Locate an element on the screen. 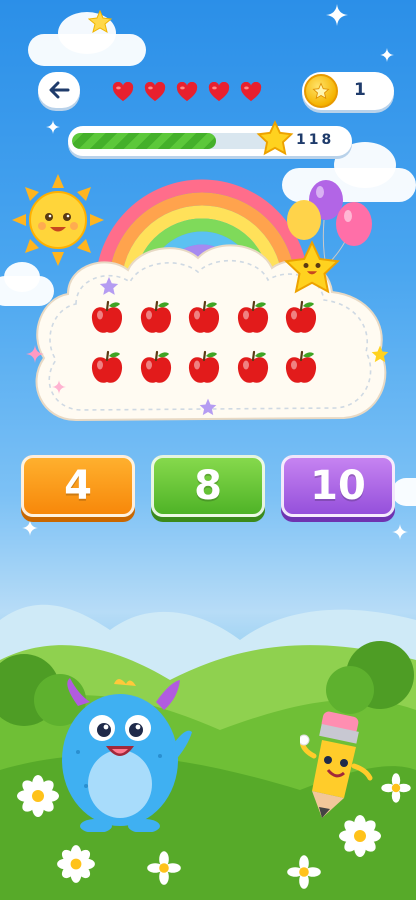 This screenshot has height=900, width=416. progress-fill is located at coordinates (144, 141).